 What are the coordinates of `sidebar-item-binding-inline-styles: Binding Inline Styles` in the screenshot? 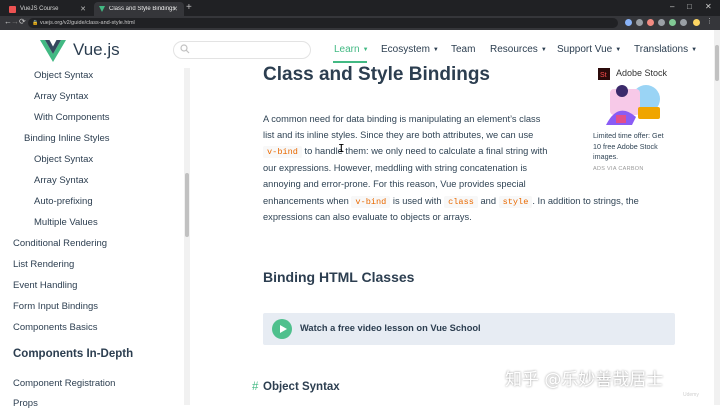 It's located at (67, 138).